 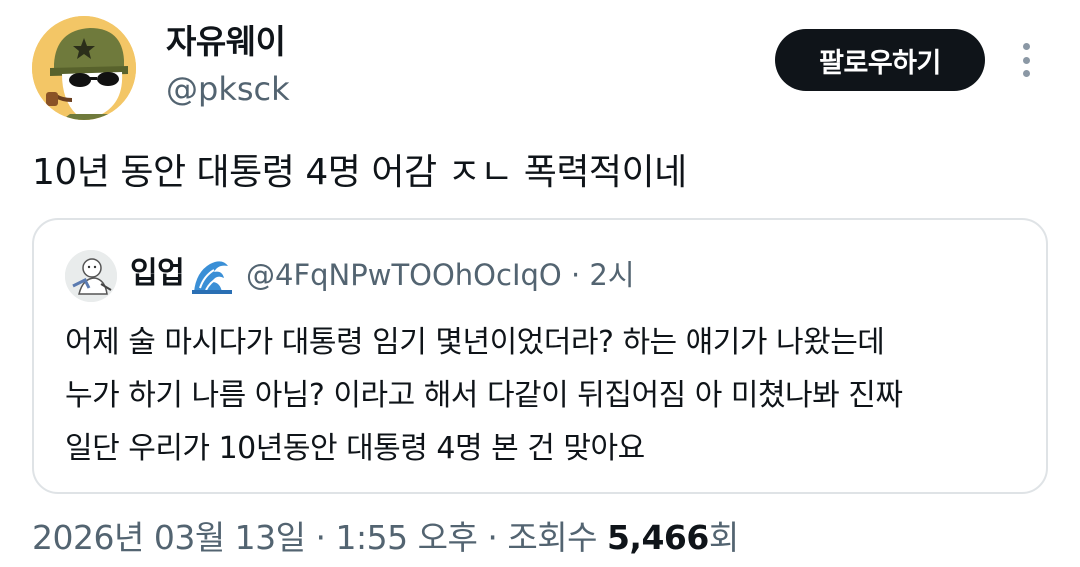 I want to click on quote-text-line: 누가 하기 나름 아님? 이라고 해서 다같이 뒤집어짐 아 미쳤나봐 진짜, so click(x=484, y=395).